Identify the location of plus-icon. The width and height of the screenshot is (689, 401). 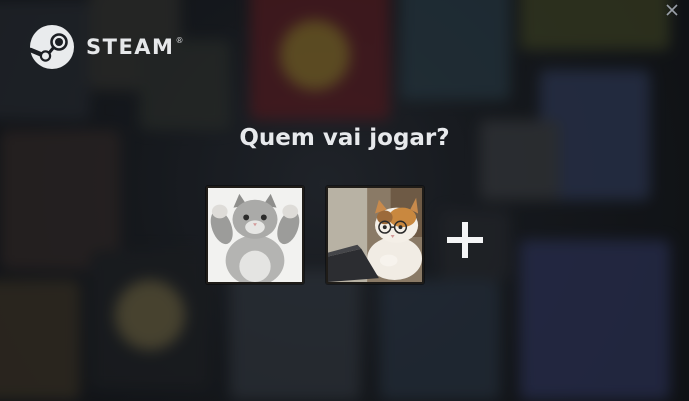
(465, 240).